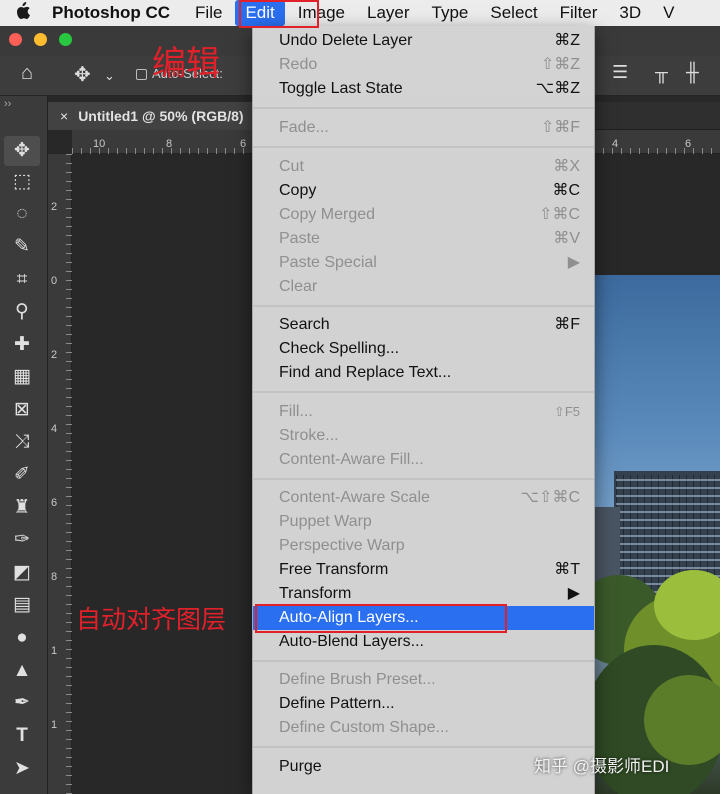 This screenshot has height=794, width=720. What do you see at coordinates (423, 498) in the screenshot?
I see `menu-item-content-aware-scale: Content-Aware Scale ⌥⇧⌘C` at bounding box center [423, 498].